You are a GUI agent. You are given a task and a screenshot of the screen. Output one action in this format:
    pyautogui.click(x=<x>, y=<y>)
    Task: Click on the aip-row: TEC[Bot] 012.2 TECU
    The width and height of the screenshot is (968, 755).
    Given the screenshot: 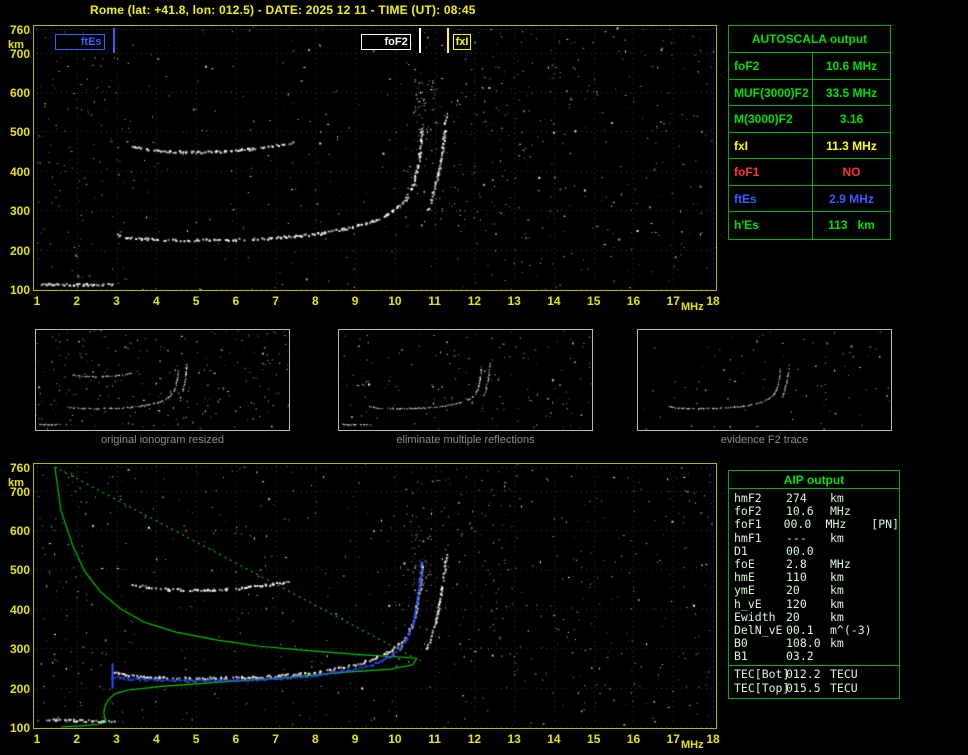 What is the action you would take?
    pyautogui.click(x=814, y=674)
    